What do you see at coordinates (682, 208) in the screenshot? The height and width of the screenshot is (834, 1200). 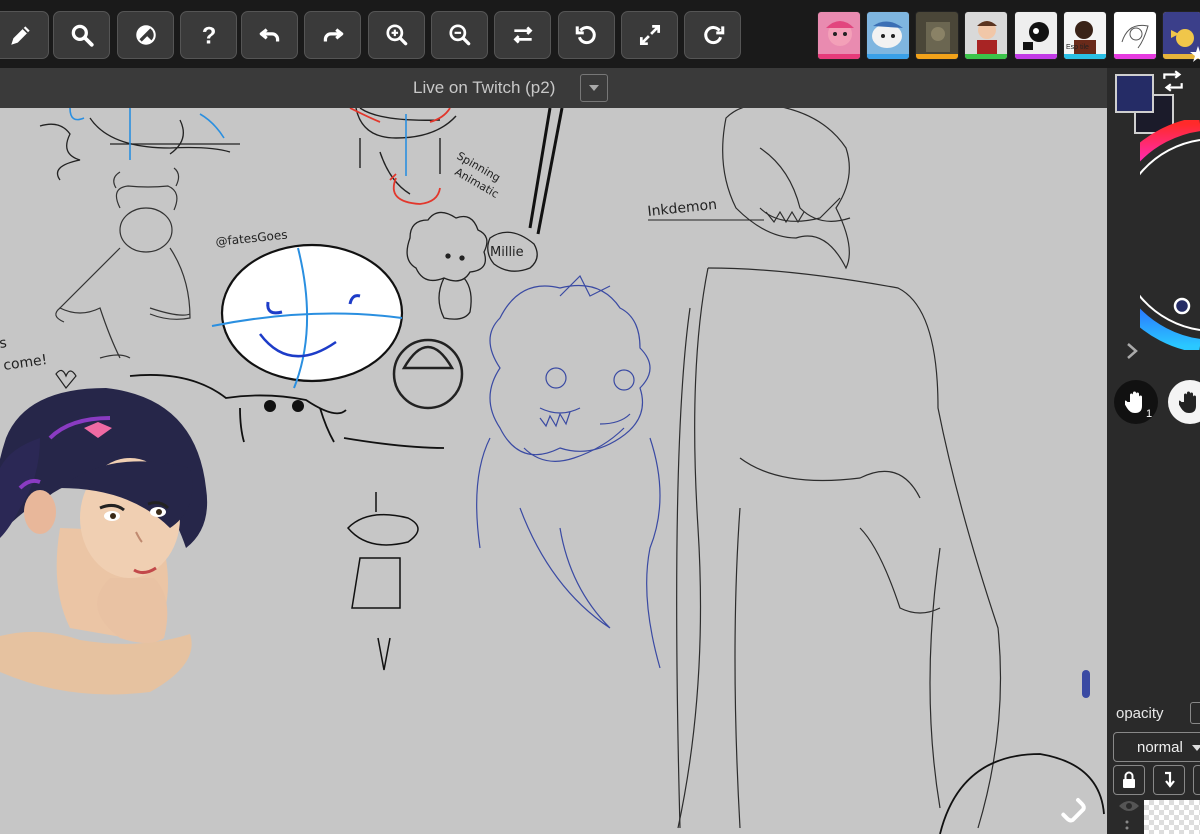 I see `text-inkdemon: Inkdemon` at bounding box center [682, 208].